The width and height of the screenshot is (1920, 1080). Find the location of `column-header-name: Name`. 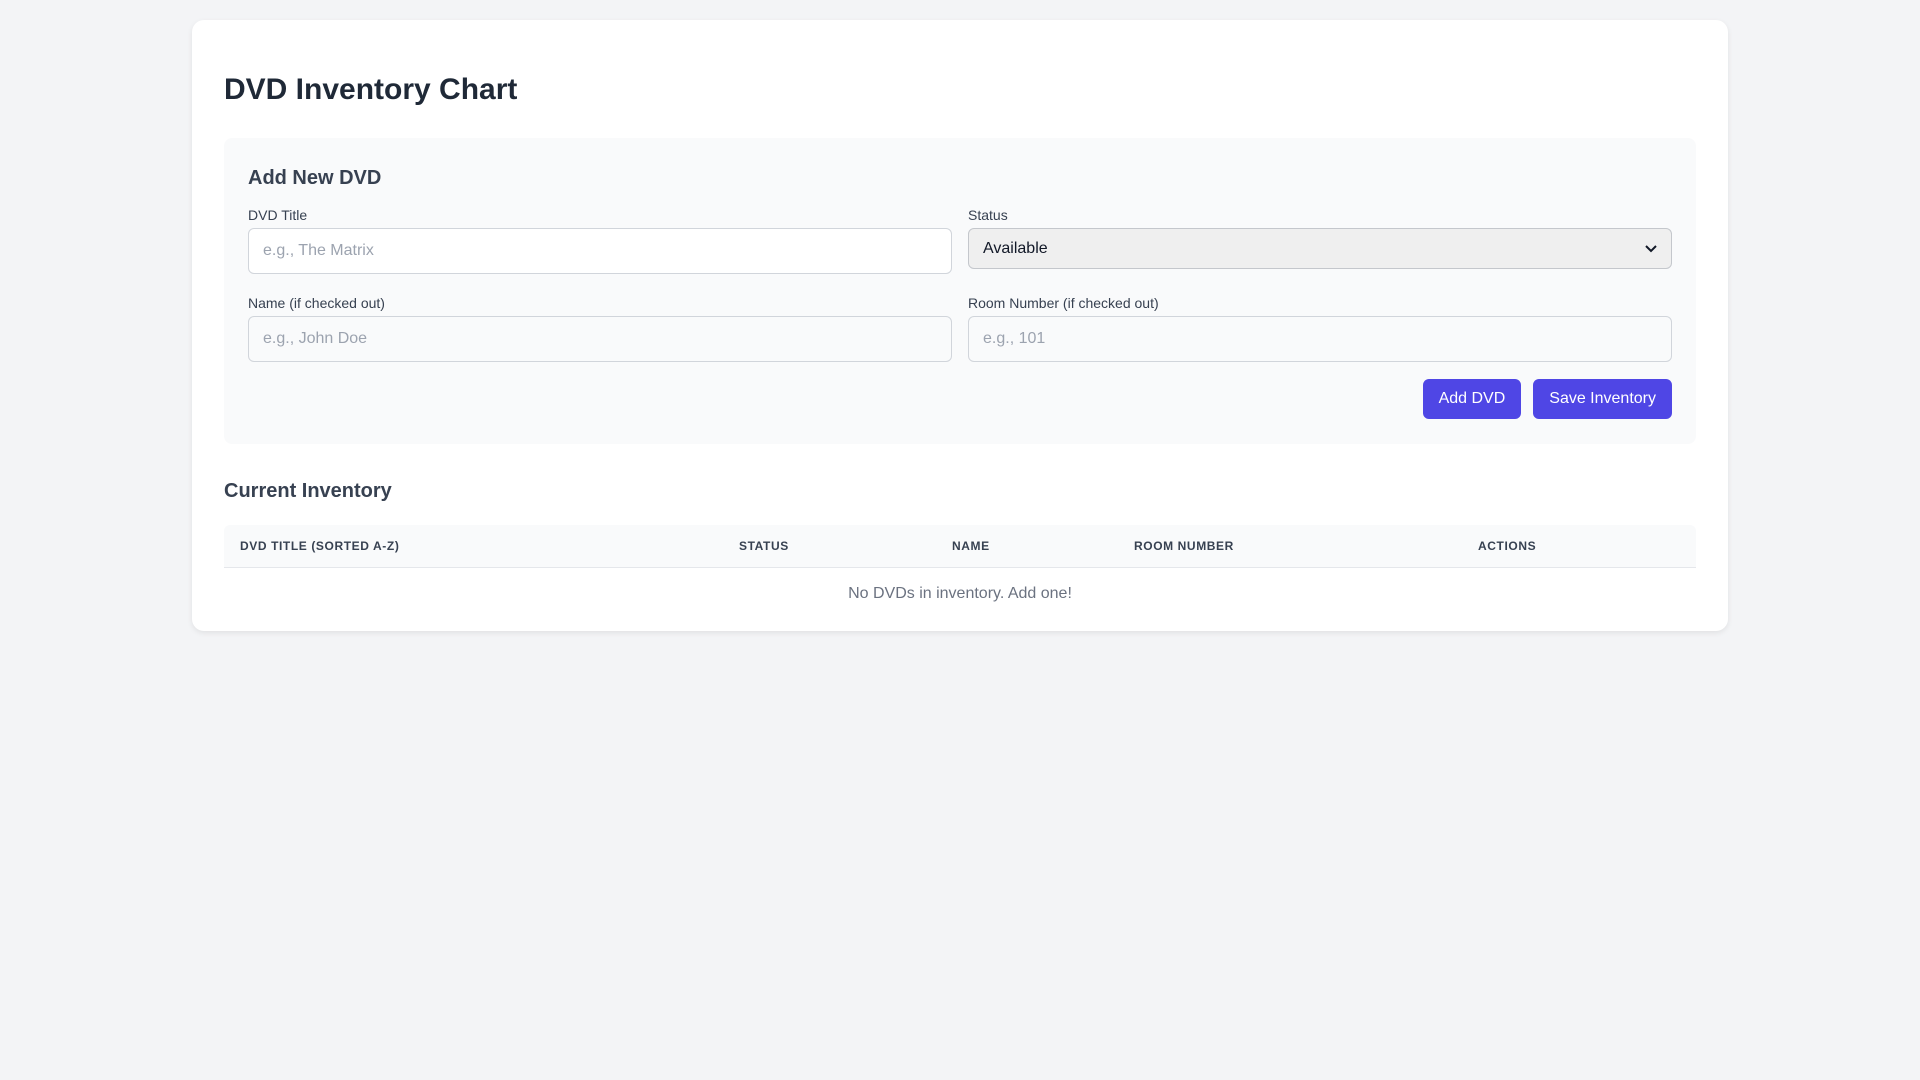

column-header-name: Name is located at coordinates (971, 546).